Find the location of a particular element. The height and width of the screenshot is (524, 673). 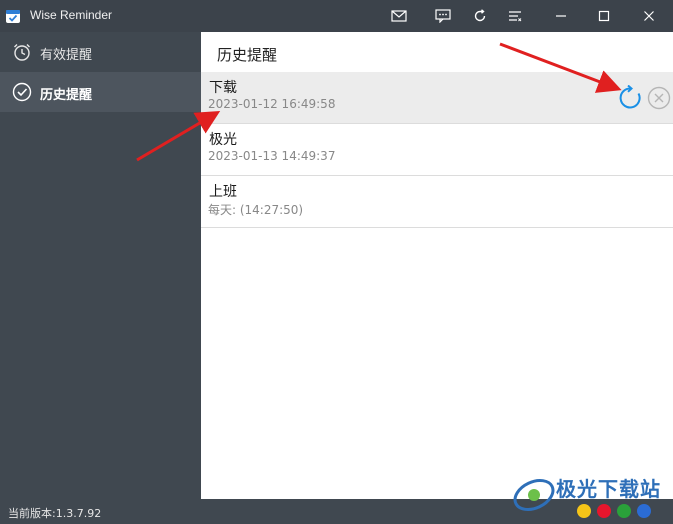

alarm-clock-icon is located at coordinates (22, 52).